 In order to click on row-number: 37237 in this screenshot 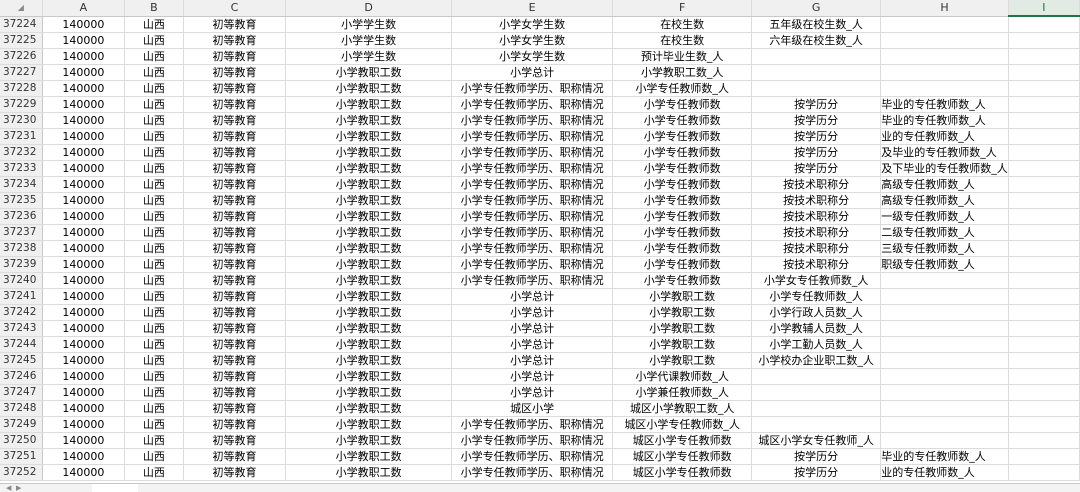, I will do `click(21, 232)`.